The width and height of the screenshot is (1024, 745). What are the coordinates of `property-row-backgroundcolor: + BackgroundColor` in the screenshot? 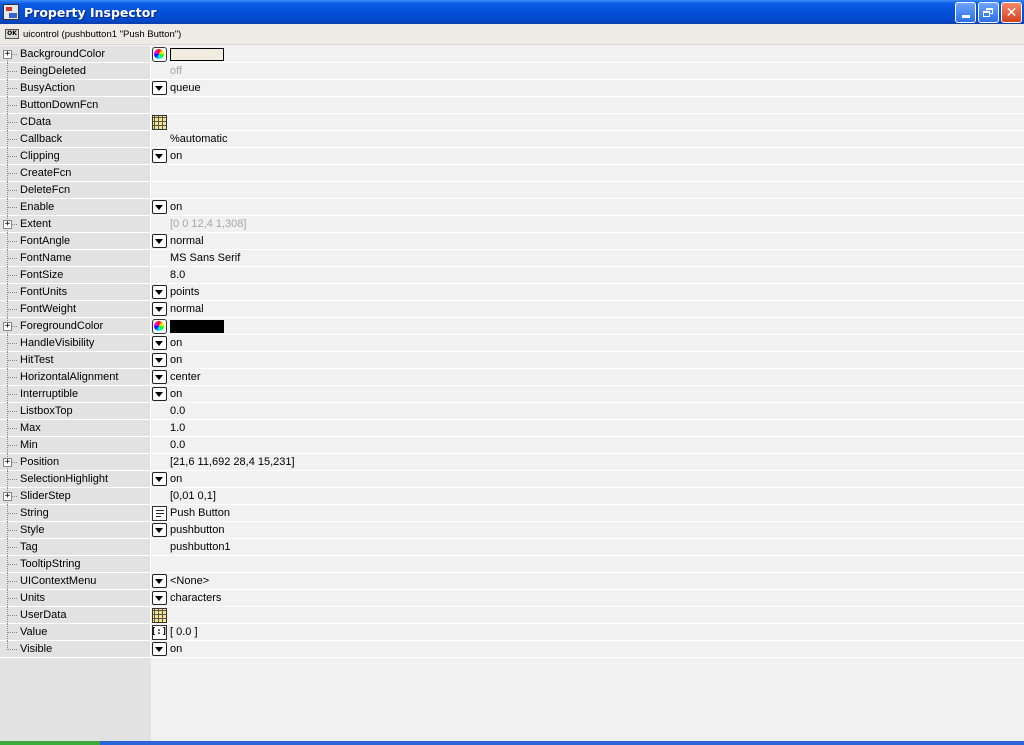 It's located at (512, 54).